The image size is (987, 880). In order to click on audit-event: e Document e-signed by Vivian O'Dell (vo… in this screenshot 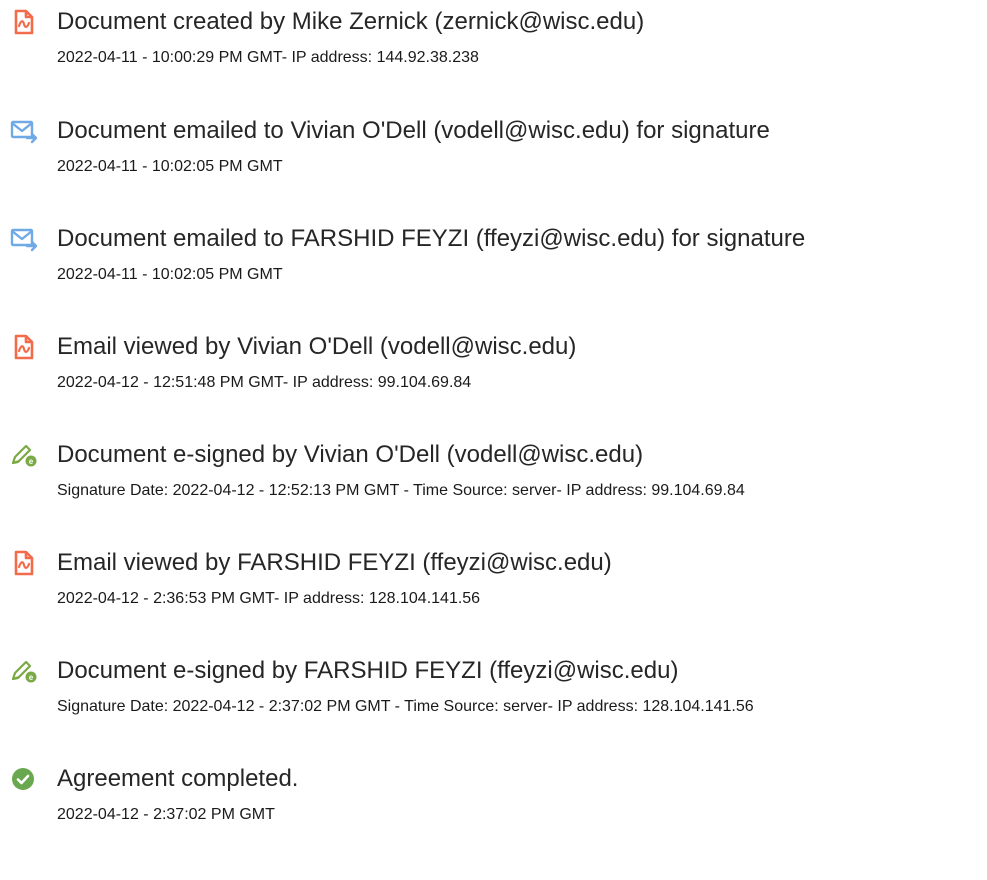, I will do `click(493, 478)`.